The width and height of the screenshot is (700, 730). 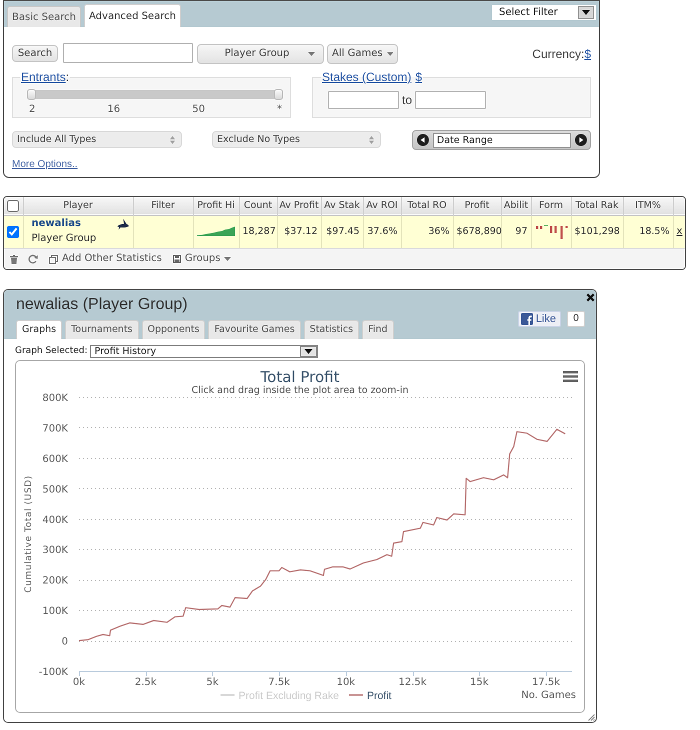 What do you see at coordinates (479, 682) in the screenshot?
I see `x-axis-label: 15k` at bounding box center [479, 682].